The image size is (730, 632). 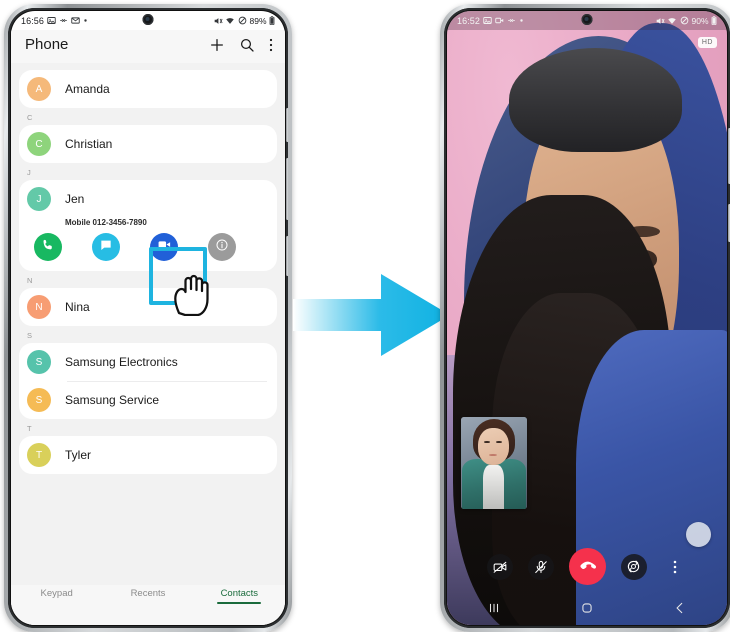 I want to click on side-button-volume, so click(x=287, y=189).